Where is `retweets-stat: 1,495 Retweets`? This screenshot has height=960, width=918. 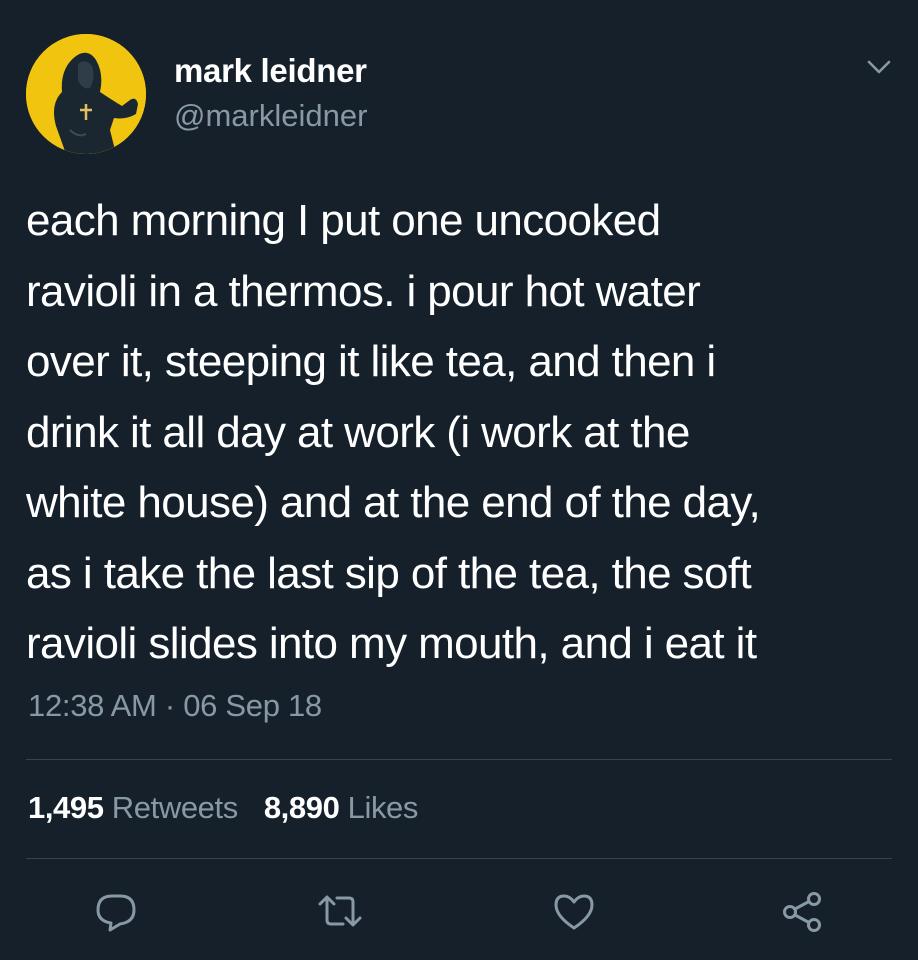 retweets-stat: 1,495 Retweets is located at coordinates (133, 807).